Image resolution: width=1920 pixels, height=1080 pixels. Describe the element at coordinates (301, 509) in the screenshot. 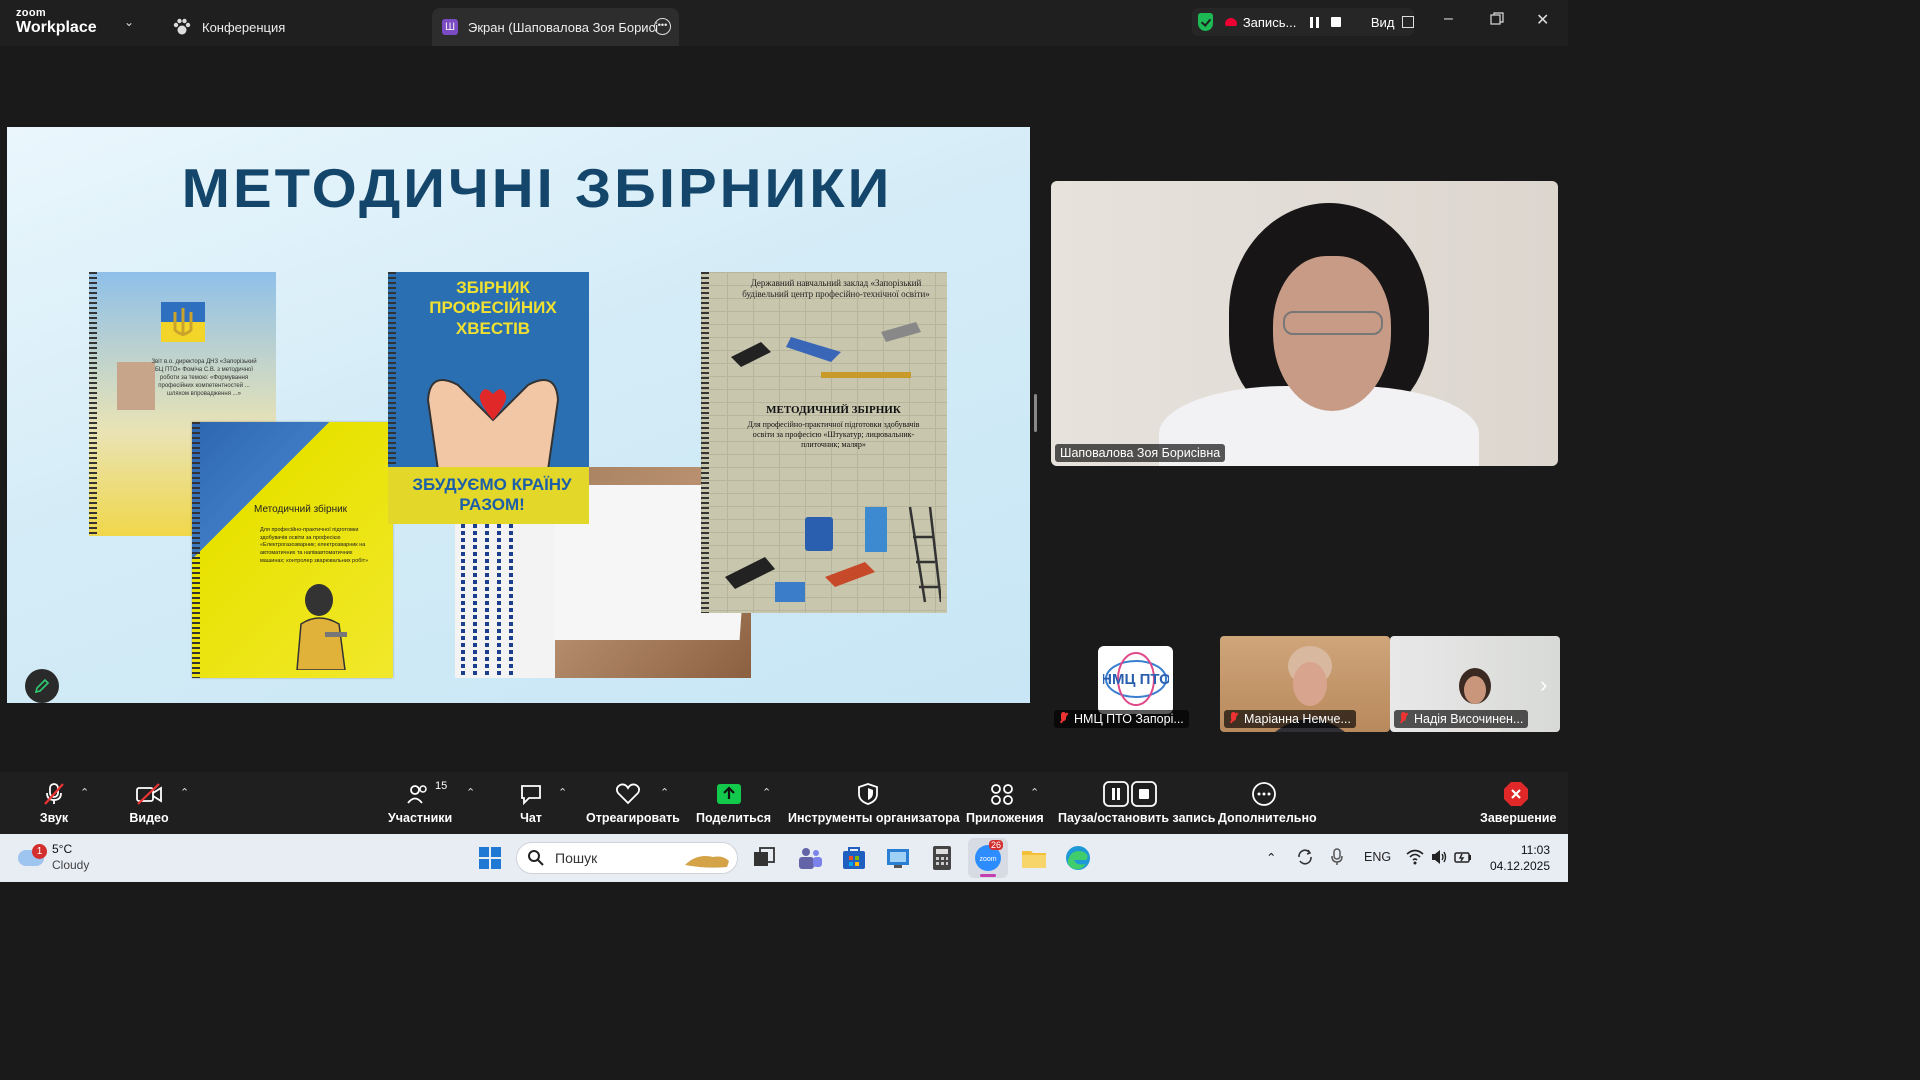

I see `book2-title: Методичний збірник` at that location.